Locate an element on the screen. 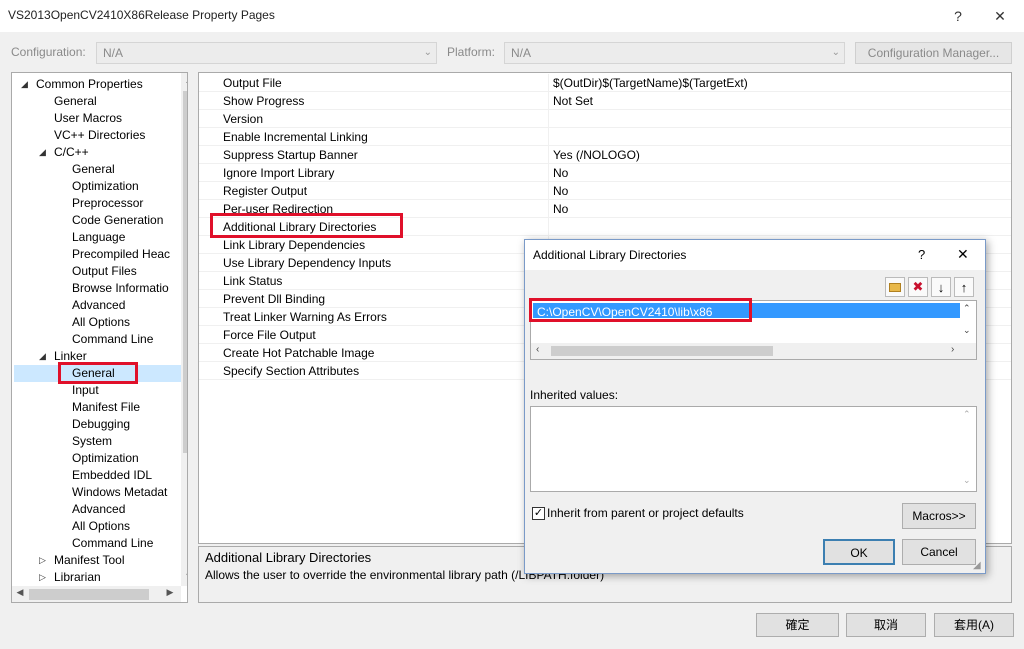 The width and height of the screenshot is (1024, 649). property-row: Show Progress Not Set is located at coordinates (605, 101).